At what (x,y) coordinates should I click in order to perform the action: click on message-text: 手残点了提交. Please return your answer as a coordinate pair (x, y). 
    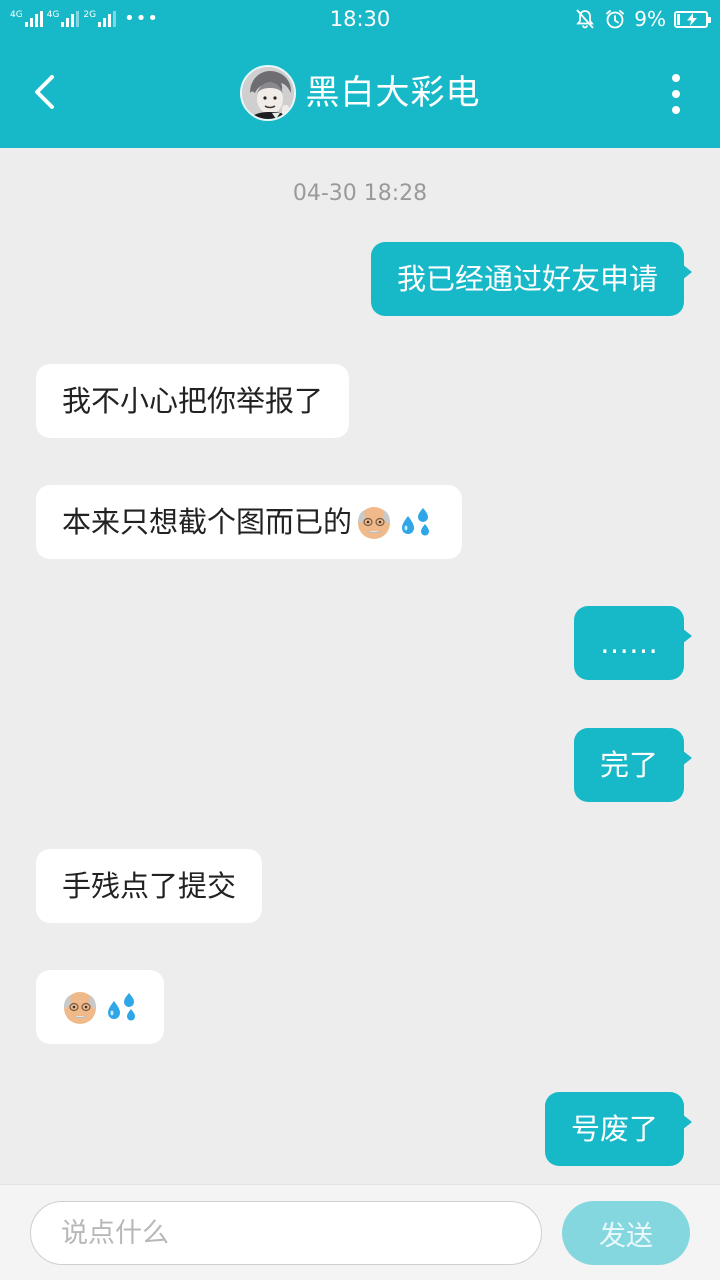
    Looking at the image, I should click on (149, 886).